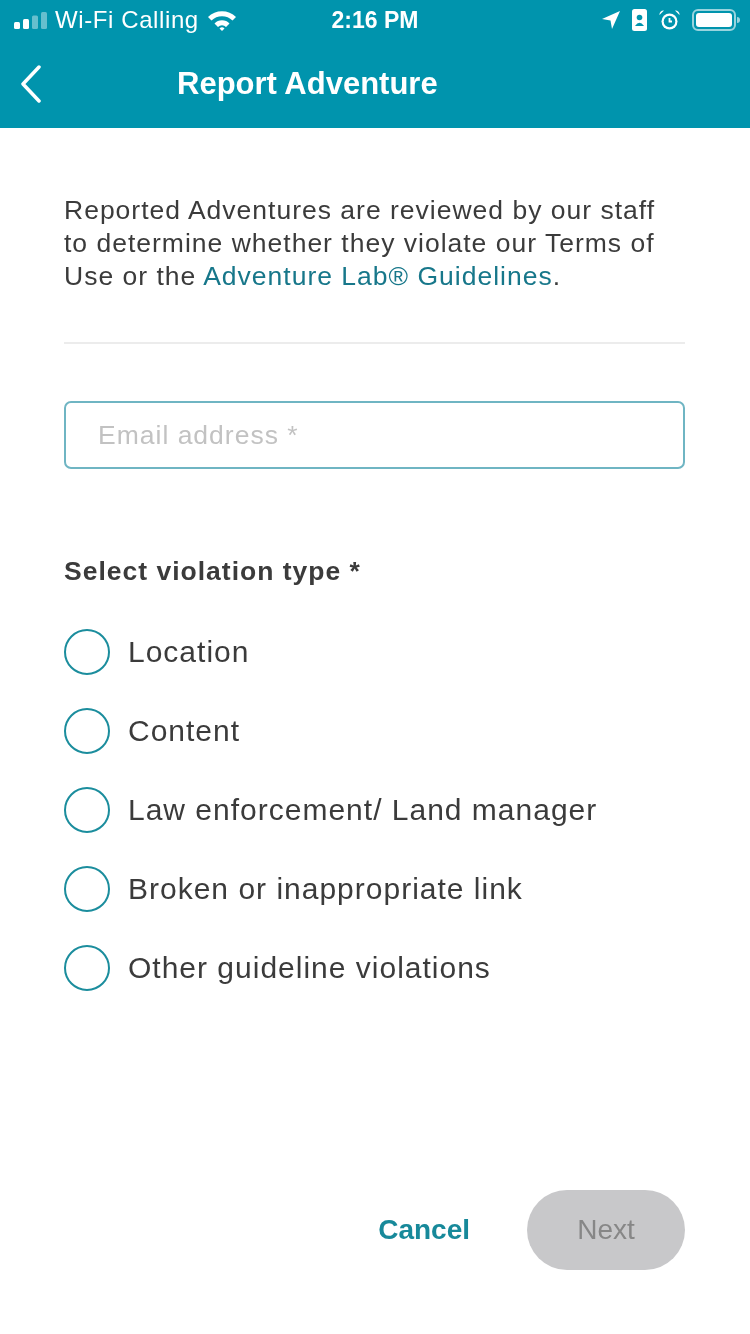  What do you see at coordinates (375, 20) in the screenshot?
I see `time-text: 2:16 PM` at bounding box center [375, 20].